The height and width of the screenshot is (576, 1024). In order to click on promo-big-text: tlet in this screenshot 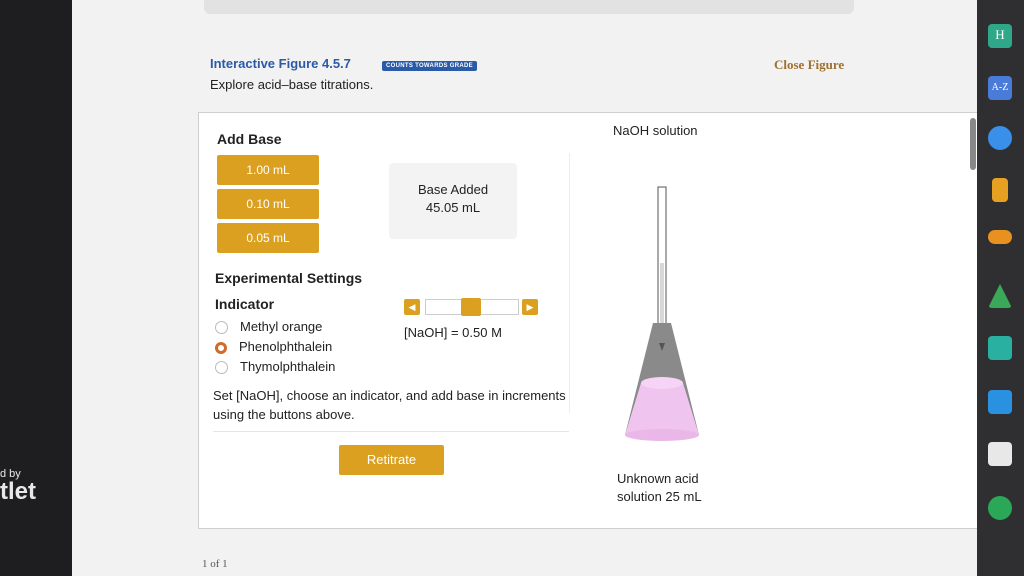, I will do `click(18, 491)`.